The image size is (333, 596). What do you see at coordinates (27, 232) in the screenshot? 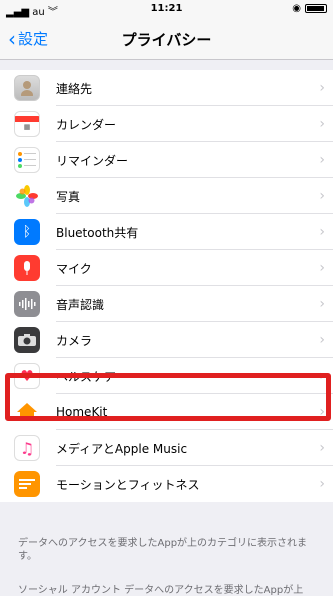
I see `bluetooth-icon: ᛒ` at bounding box center [27, 232].